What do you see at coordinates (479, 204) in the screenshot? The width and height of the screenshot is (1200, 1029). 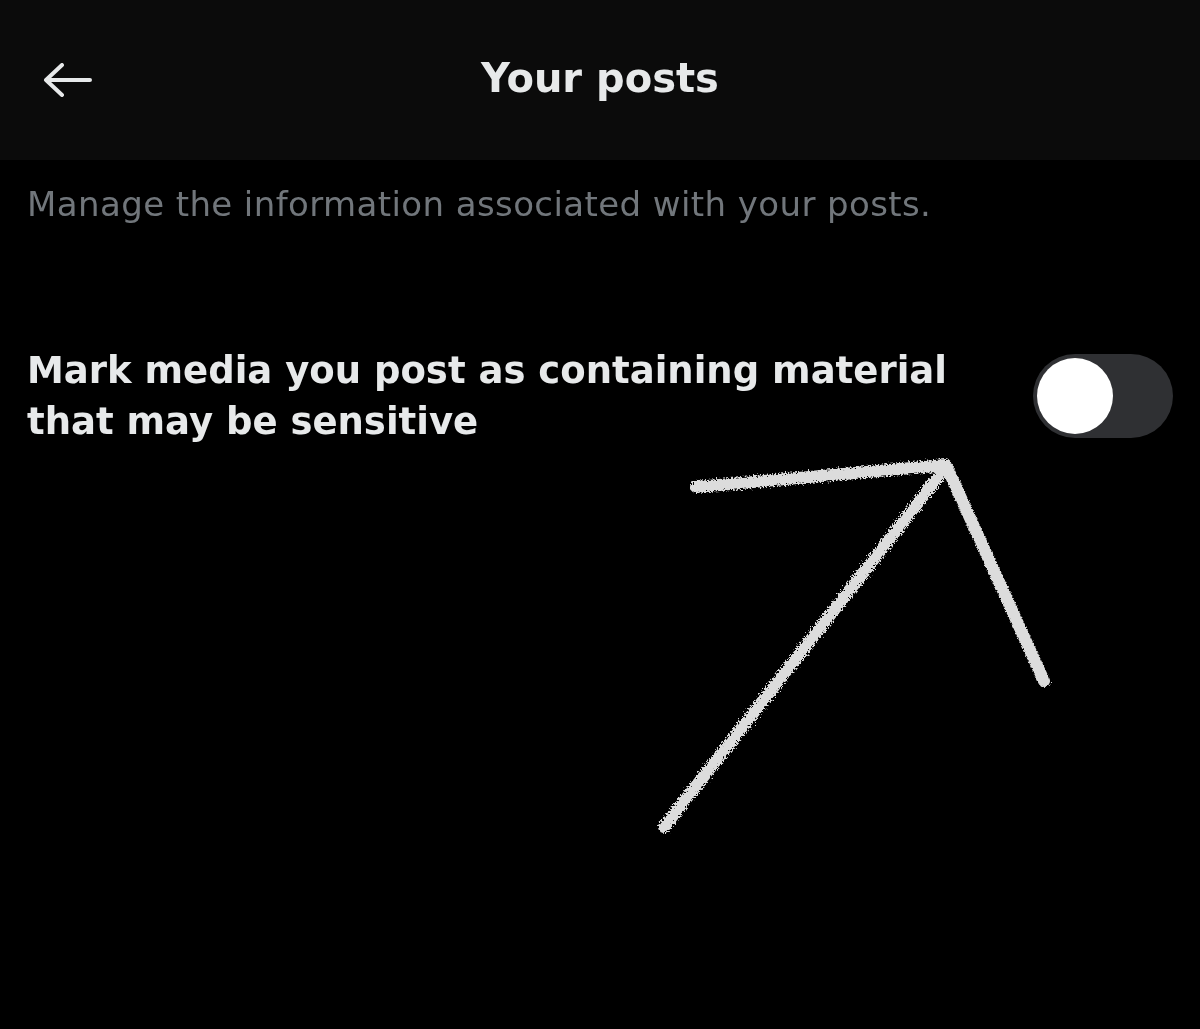 I see `description-text: Manage the information associated with your posts.` at bounding box center [479, 204].